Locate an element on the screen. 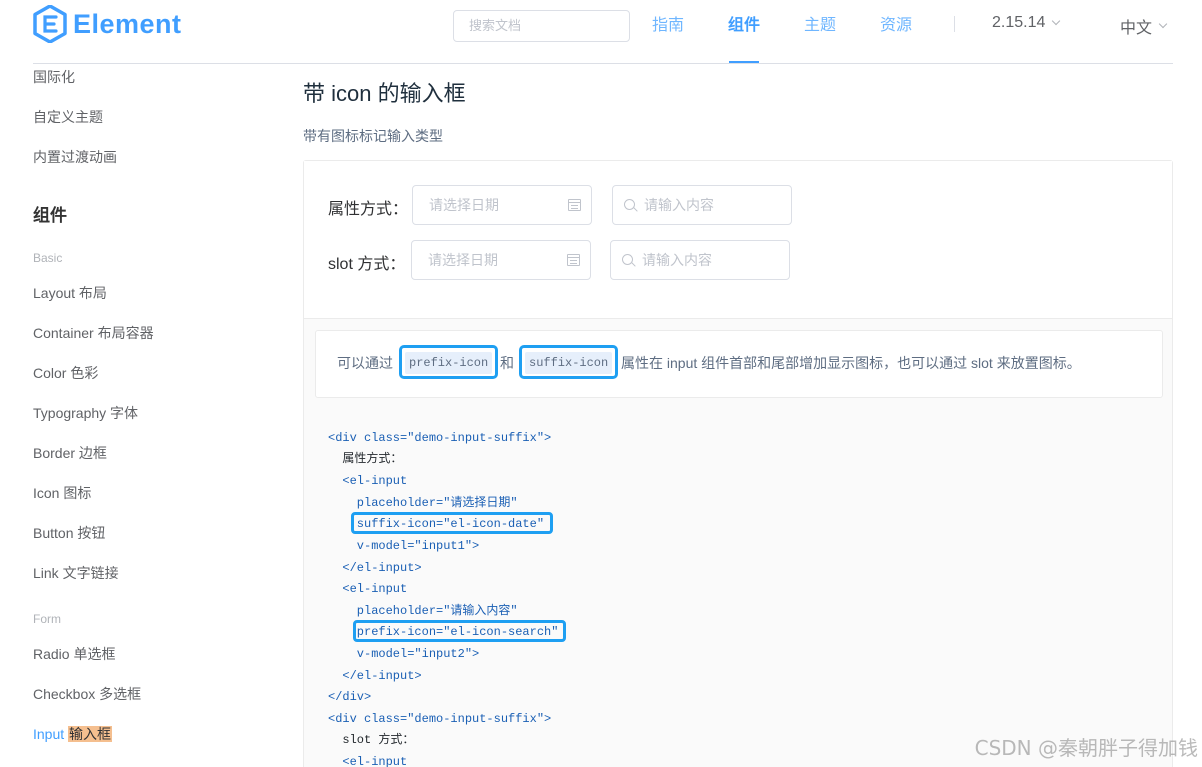 The width and height of the screenshot is (1202, 767). watermark: CSDN @秦朝胖子得加钱 is located at coordinates (1086, 748).